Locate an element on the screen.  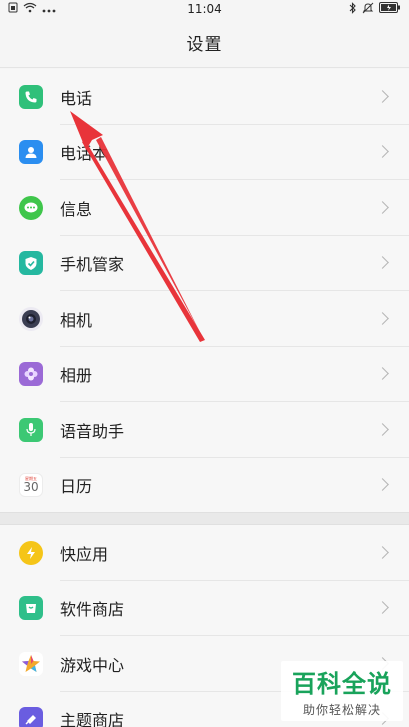
settings-item-contacts: 电话本 is located at coordinates (204, 153).